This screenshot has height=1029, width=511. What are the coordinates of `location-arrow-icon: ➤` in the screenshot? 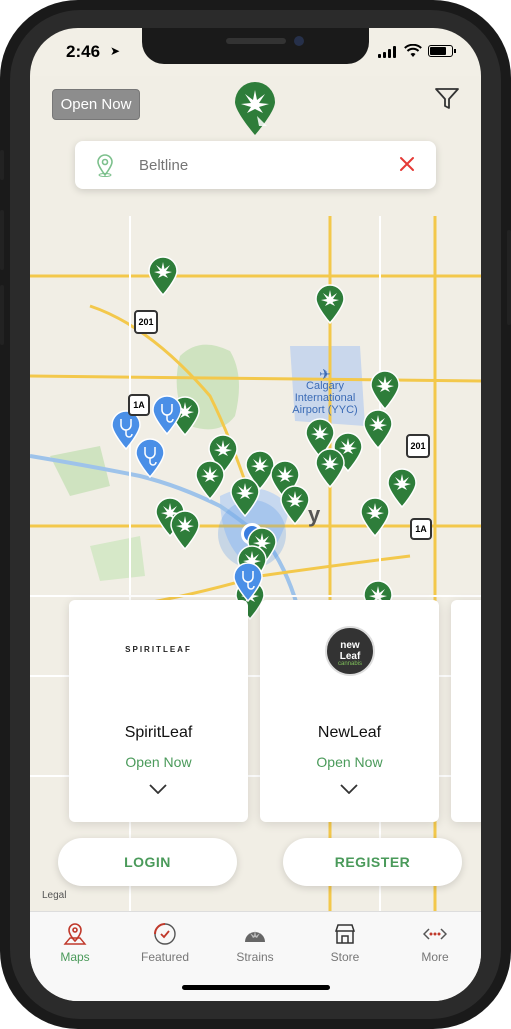 It's located at (115, 51).